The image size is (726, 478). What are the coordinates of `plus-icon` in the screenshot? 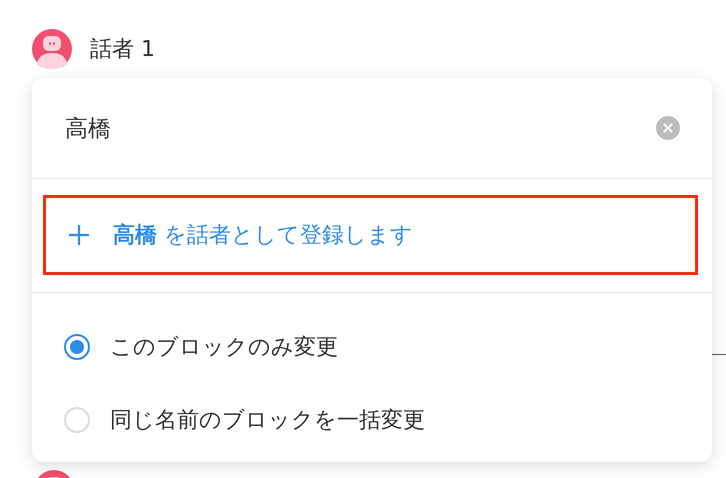 It's located at (79, 235).